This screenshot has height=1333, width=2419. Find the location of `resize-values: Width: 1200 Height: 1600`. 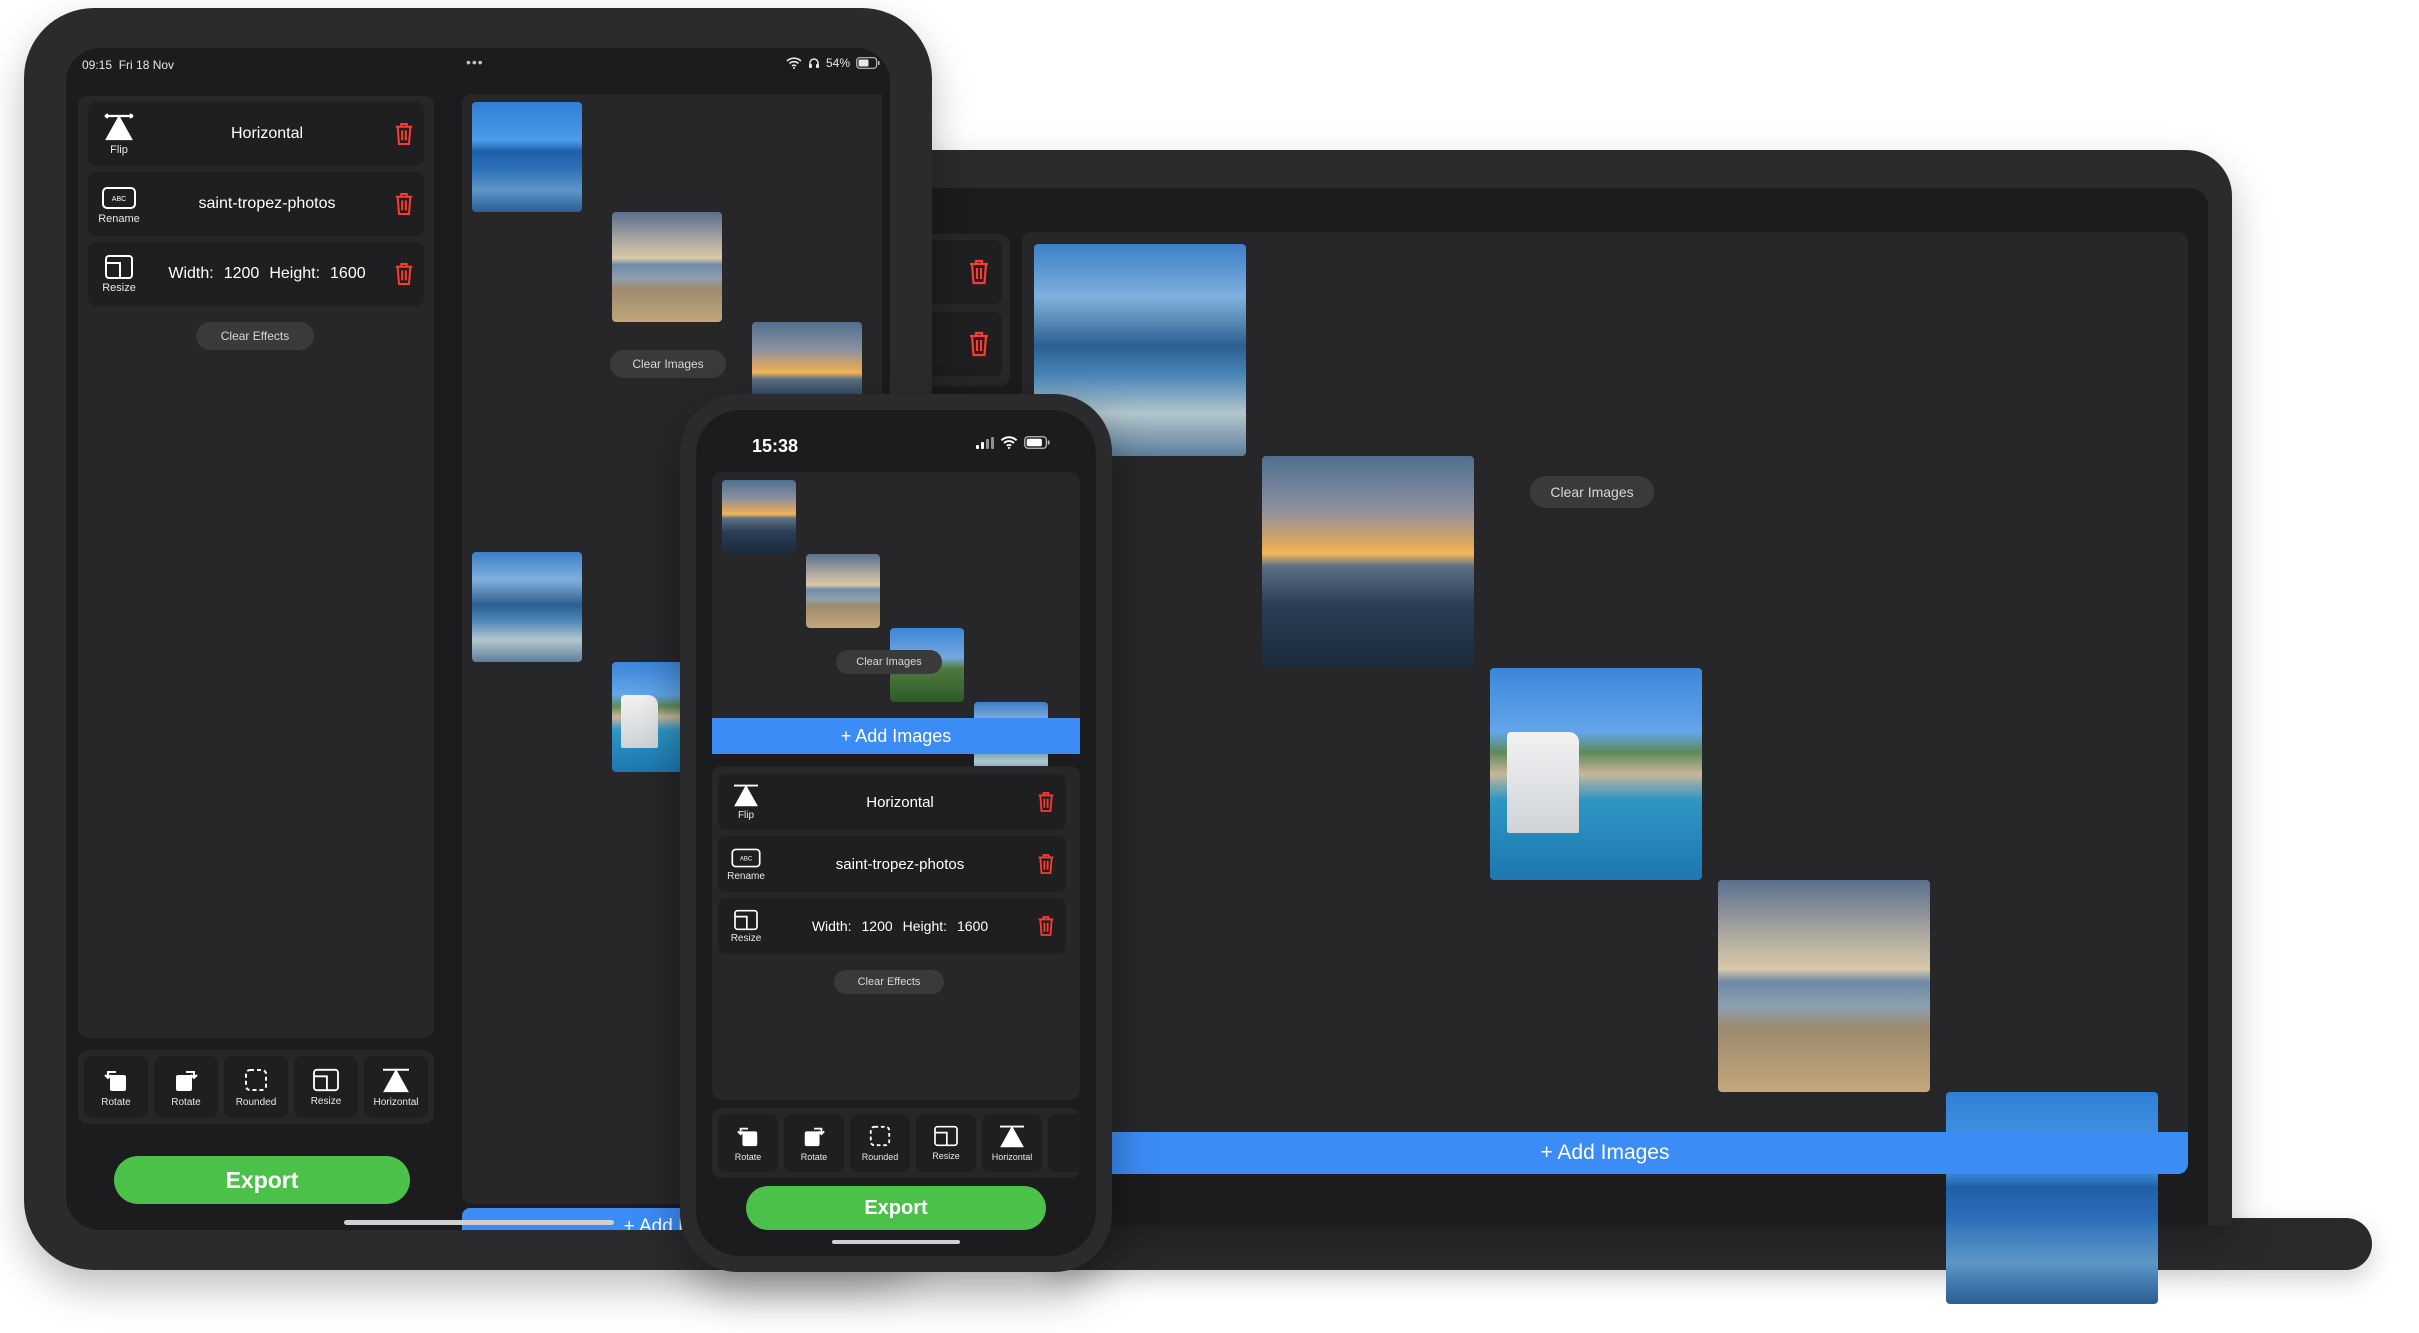

resize-values: Width: 1200 Height: 1600 is located at coordinates (900, 926).